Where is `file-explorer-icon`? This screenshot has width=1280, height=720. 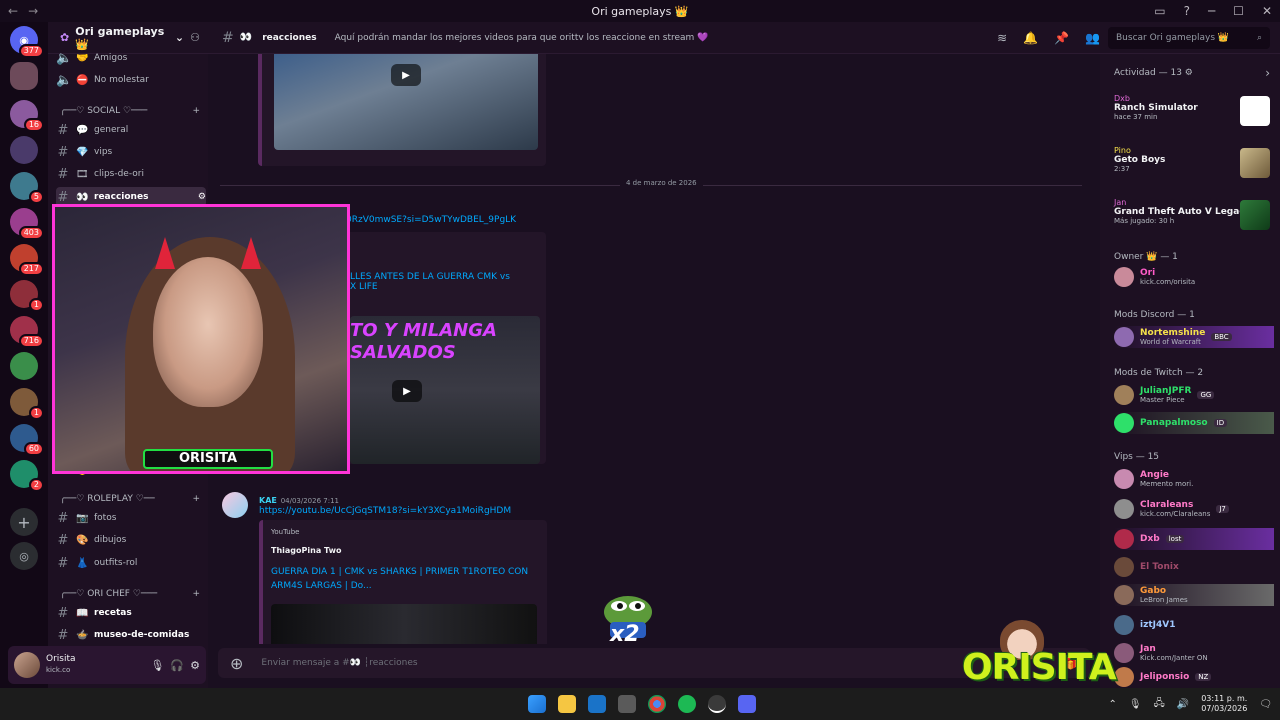 file-explorer-icon is located at coordinates (567, 704).